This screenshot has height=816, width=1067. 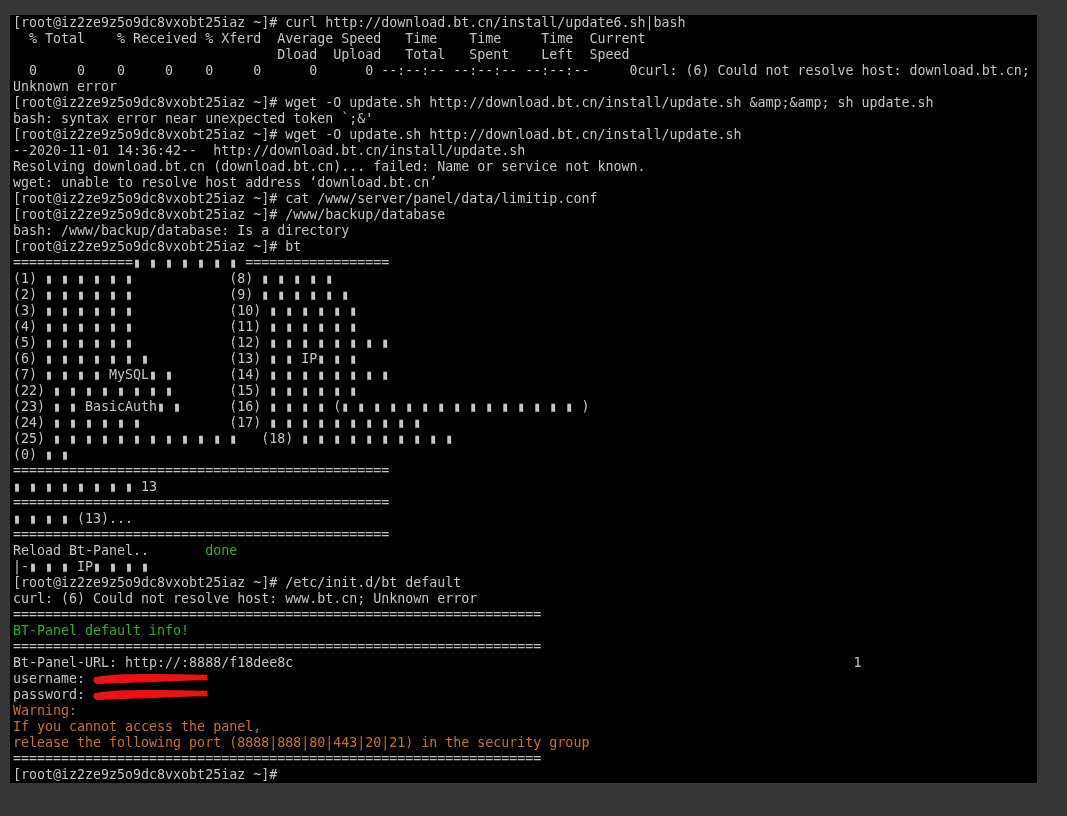 I want to click on terminal-text: [root@iz2ze9z5o9dc8vxobt25iaz ~]# /www/backup/database, so click(x=229, y=215).